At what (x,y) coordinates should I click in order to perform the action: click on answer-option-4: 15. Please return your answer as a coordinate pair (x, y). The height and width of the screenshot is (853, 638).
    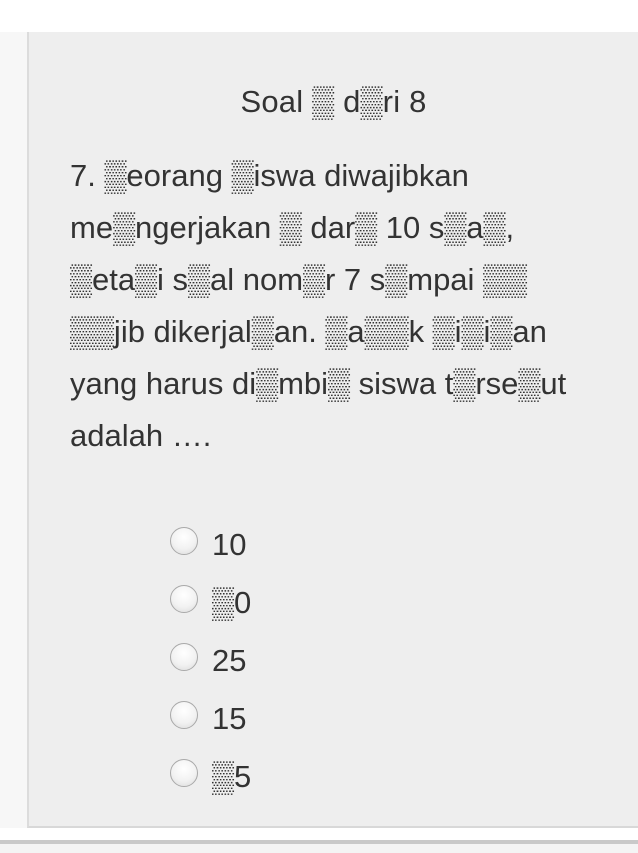
    Looking at the image, I should click on (210, 719).